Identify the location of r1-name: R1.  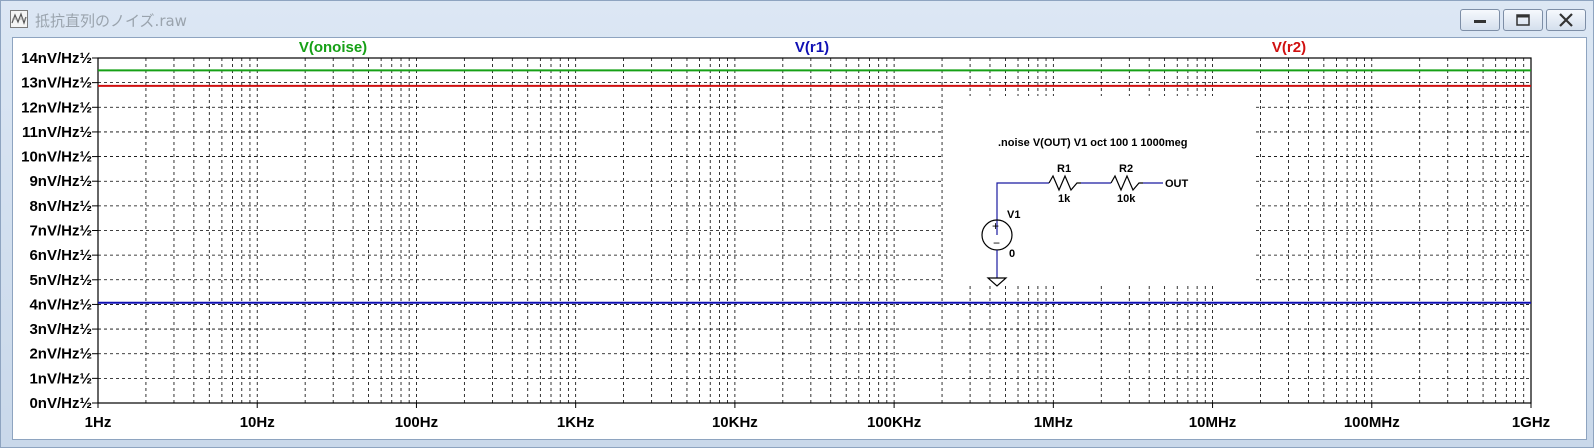
(1064, 169).